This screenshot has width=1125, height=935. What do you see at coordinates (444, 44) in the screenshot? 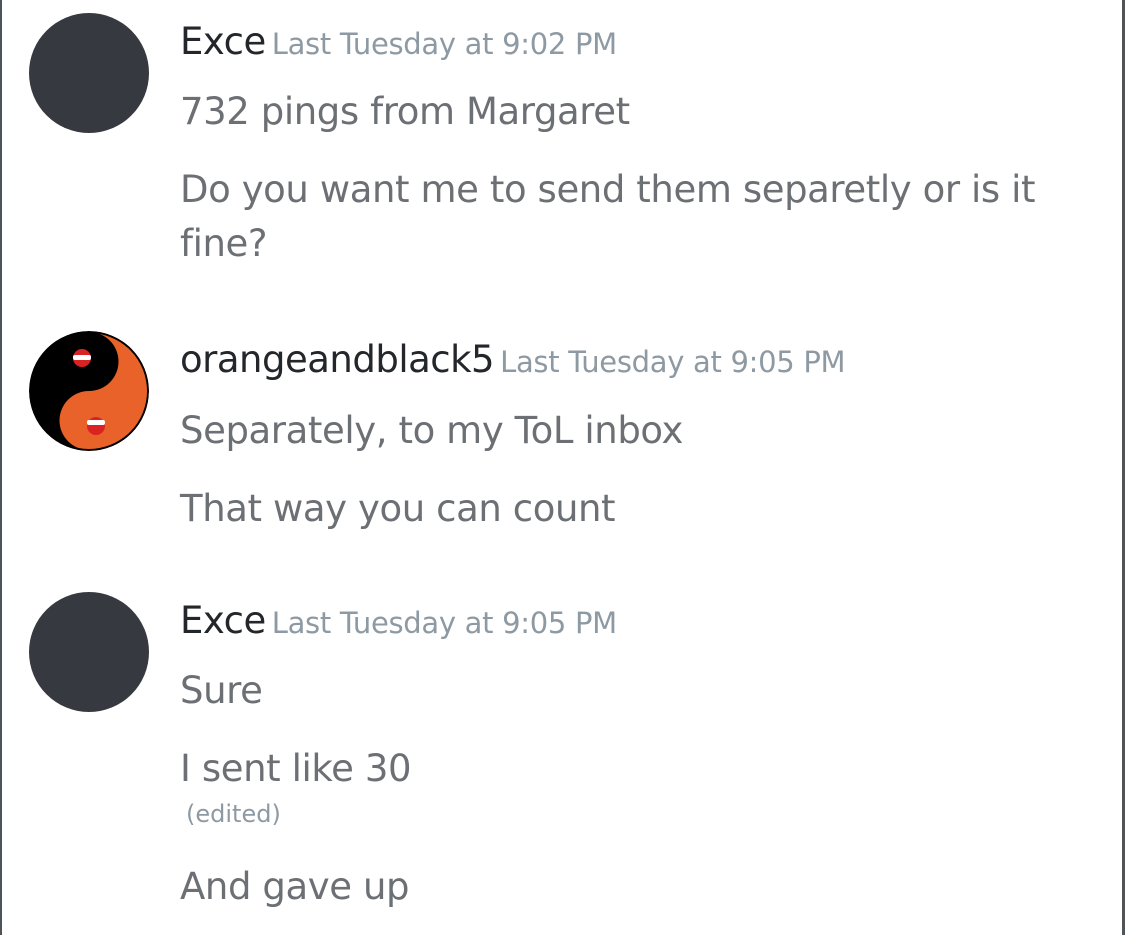
I see `timestamp: Last Tuesday at 9:02 PM` at bounding box center [444, 44].